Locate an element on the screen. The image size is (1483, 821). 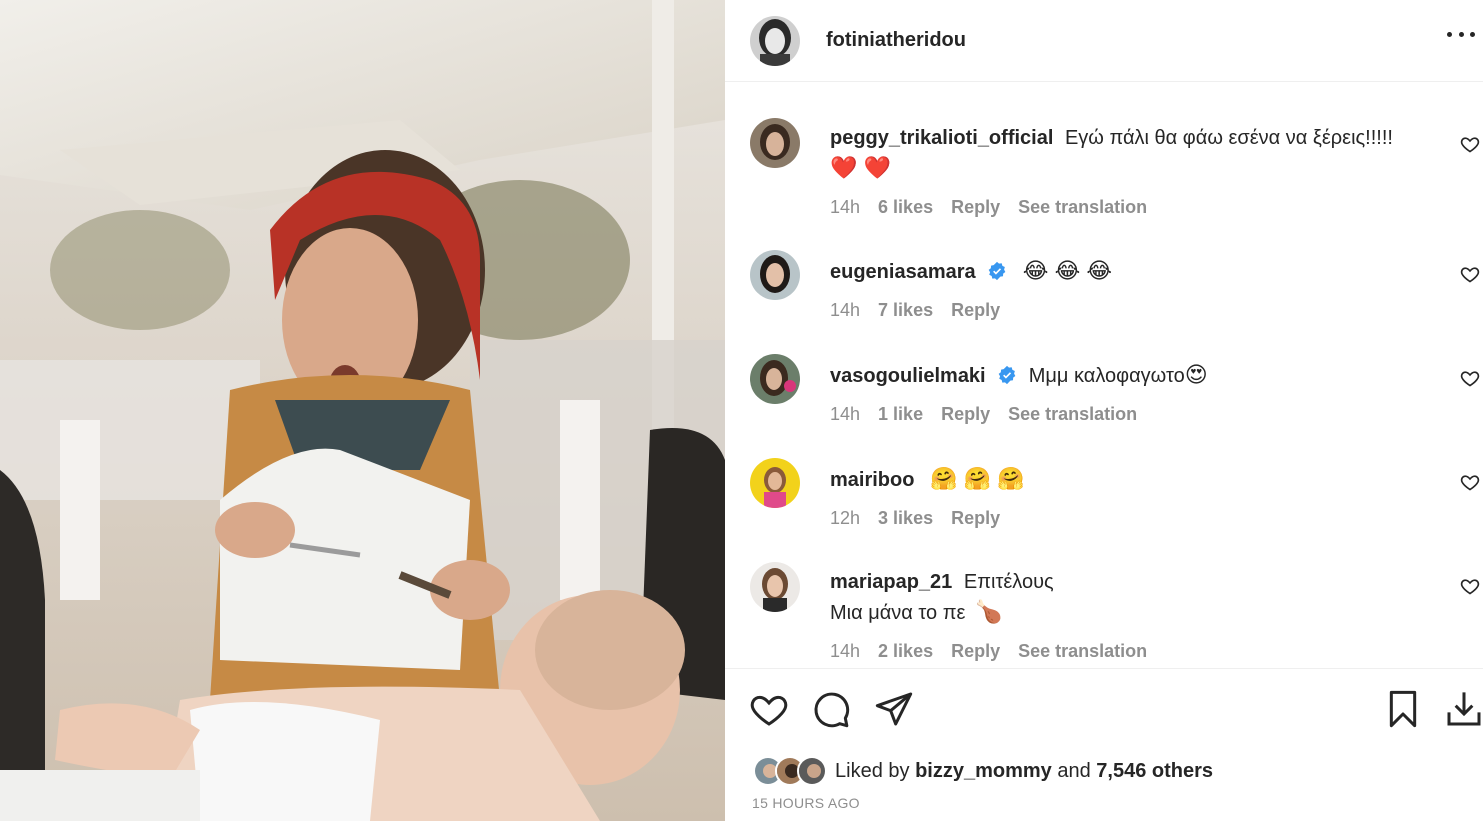
bookmark-icon is located at coordinates (1403, 709).